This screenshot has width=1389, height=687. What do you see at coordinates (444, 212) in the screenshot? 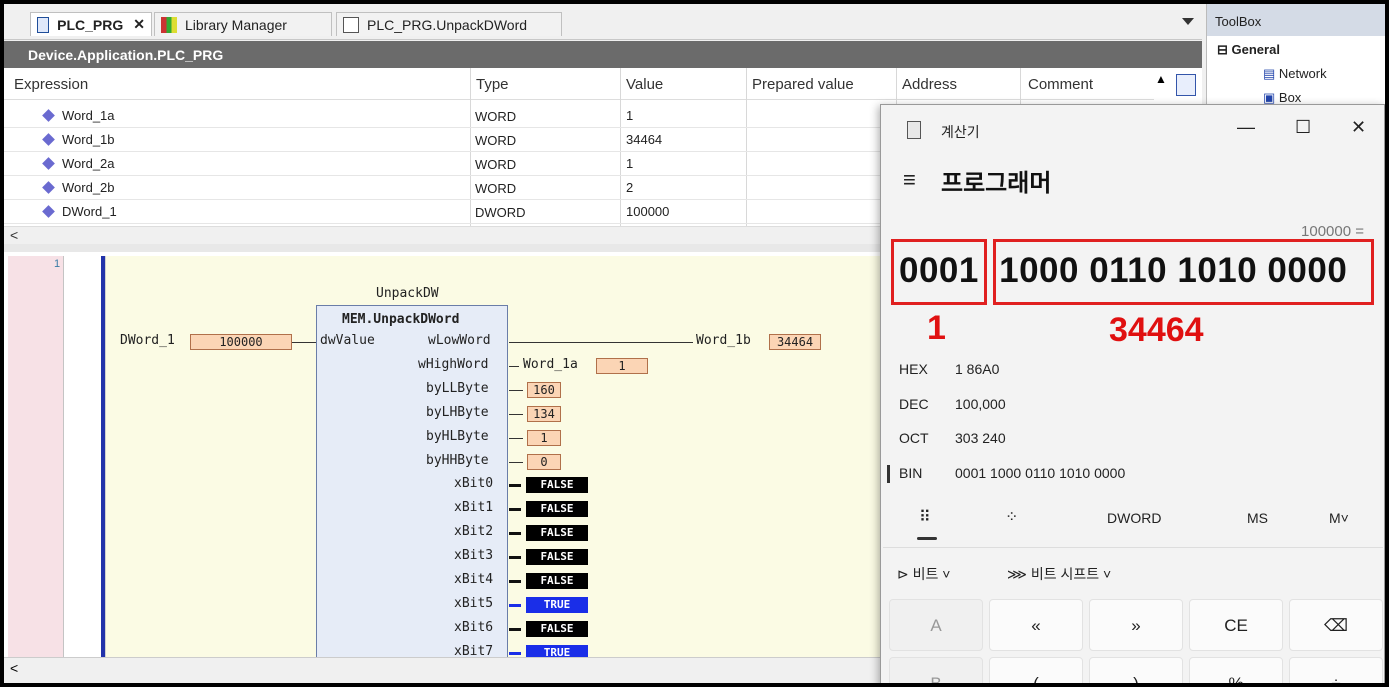
I see `table-row: DWord_1 DWORD 100000` at bounding box center [444, 212].